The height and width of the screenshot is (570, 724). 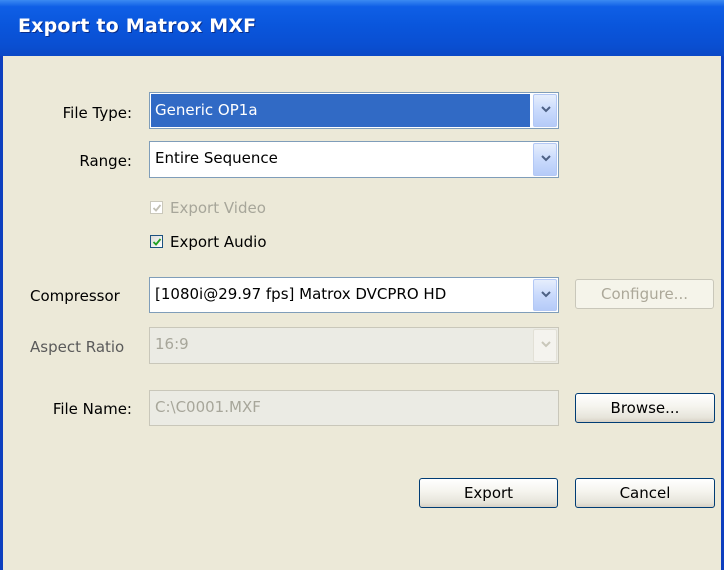 I want to click on compressor-label: Compressor, so click(x=75, y=296).